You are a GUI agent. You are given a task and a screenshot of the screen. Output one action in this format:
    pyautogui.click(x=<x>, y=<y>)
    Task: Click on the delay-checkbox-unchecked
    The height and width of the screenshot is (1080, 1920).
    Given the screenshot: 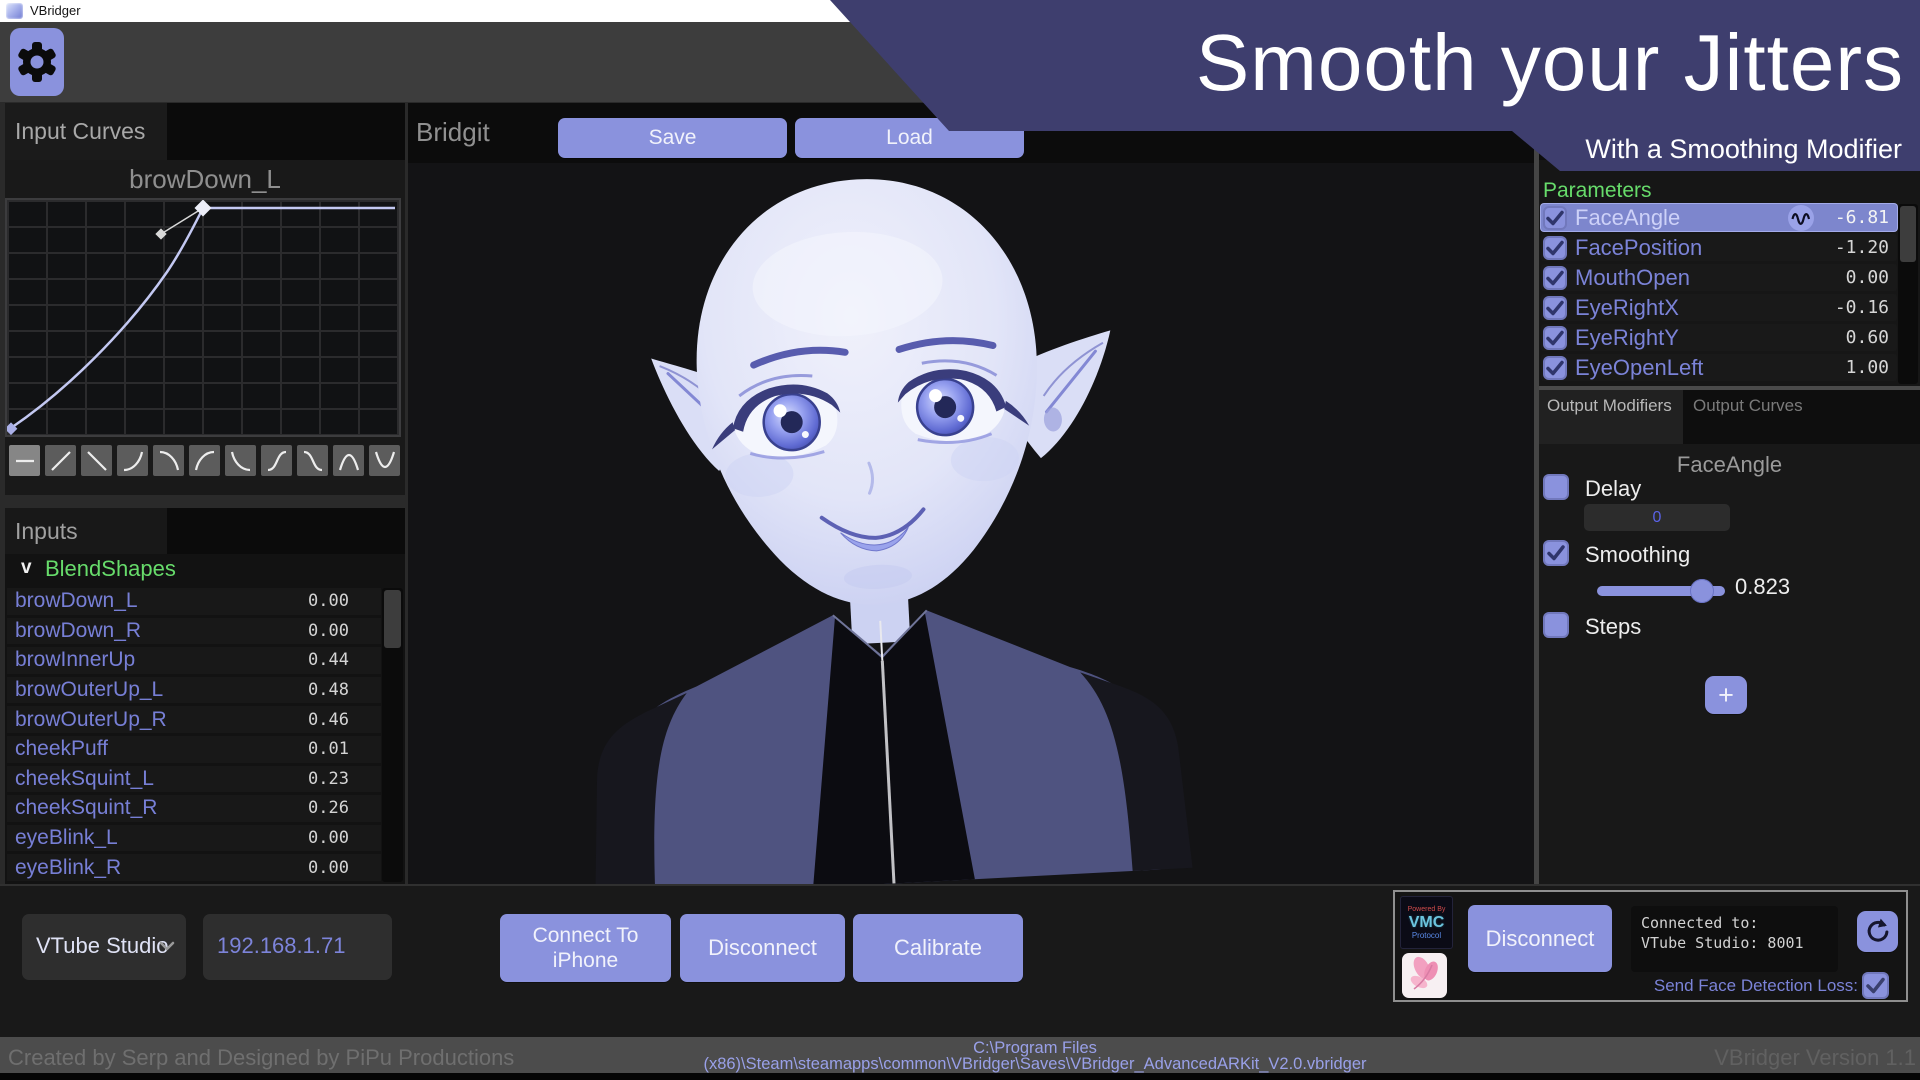 What is the action you would take?
    pyautogui.click(x=1556, y=487)
    